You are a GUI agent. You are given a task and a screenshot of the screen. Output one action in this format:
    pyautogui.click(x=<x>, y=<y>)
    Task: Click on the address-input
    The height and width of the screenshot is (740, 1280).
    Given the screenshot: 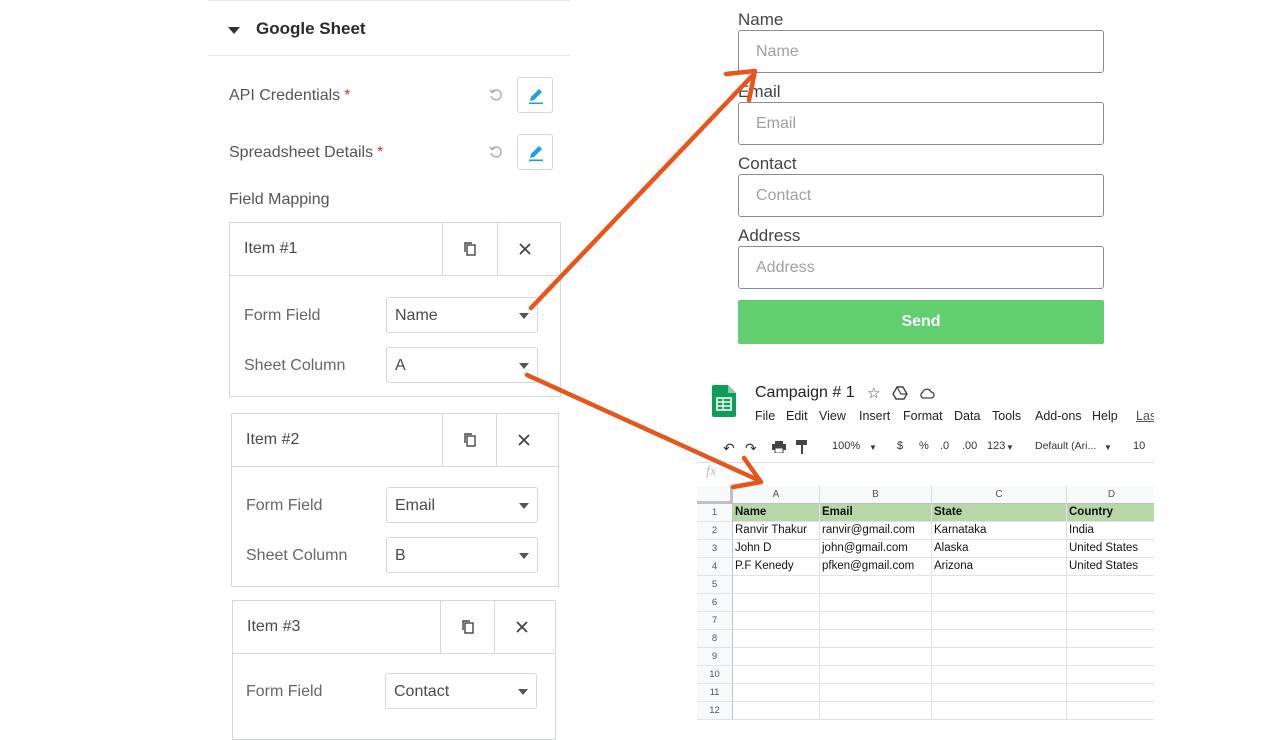 What is the action you would take?
    pyautogui.click(x=921, y=267)
    